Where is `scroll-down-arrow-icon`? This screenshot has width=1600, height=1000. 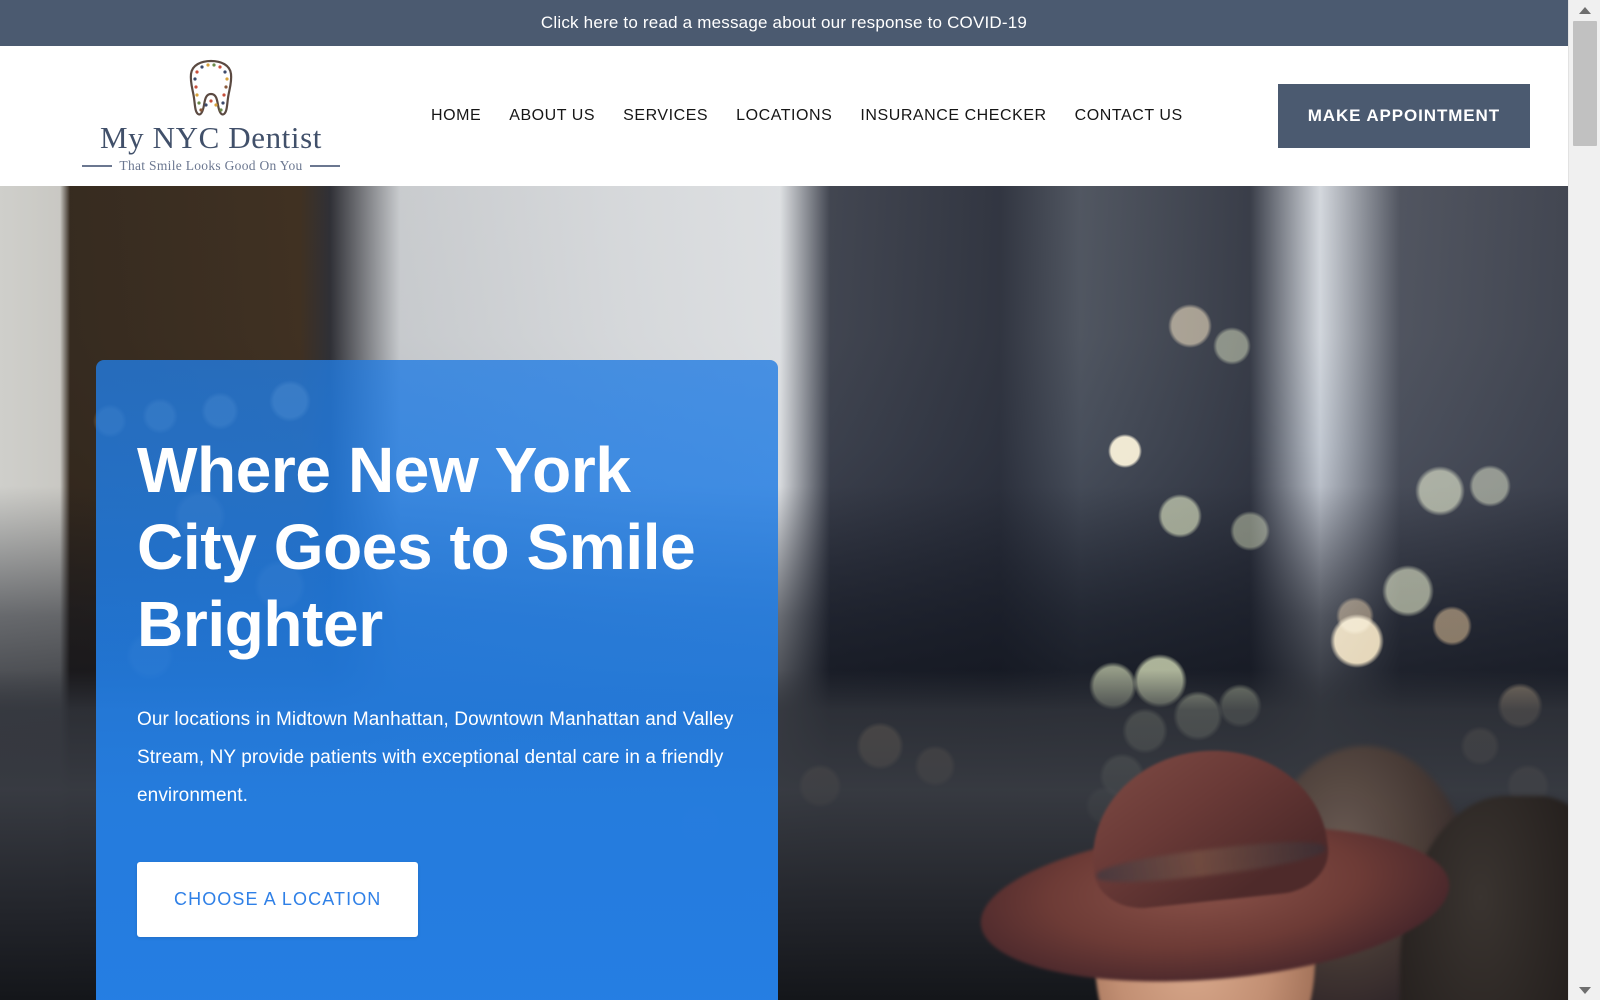
scroll-down-arrow-icon is located at coordinates (1584, 990).